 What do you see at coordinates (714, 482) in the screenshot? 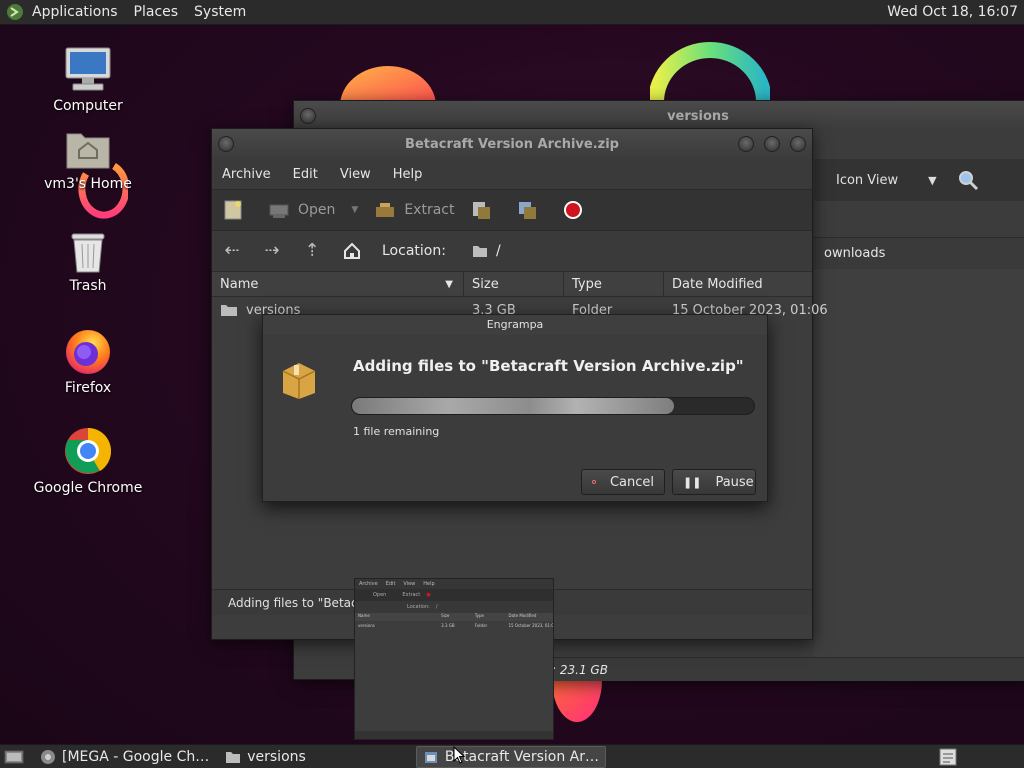
I see `pause-button: ❚❚ Pause` at bounding box center [714, 482].